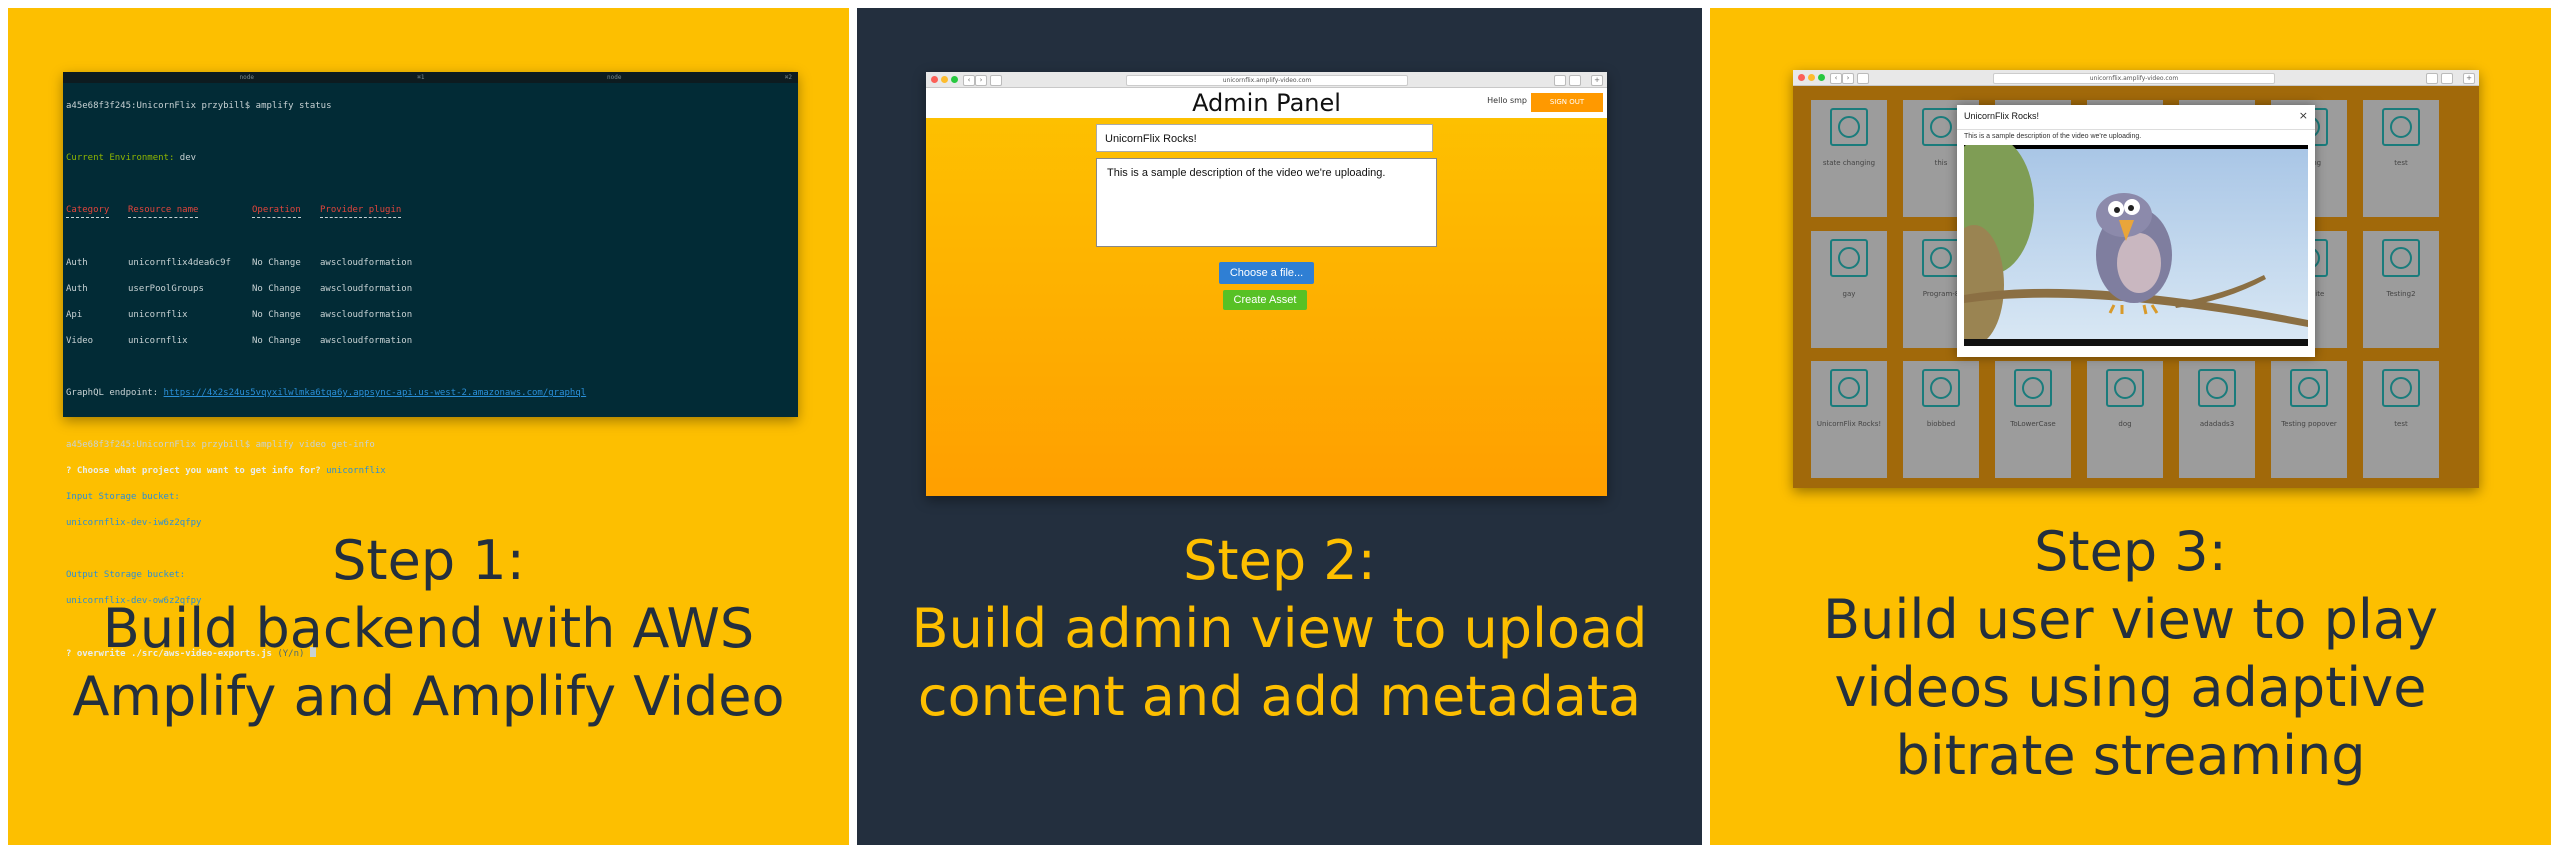 The width and height of the screenshot is (2559, 853). Describe the element at coordinates (1279, 560) in the screenshot. I see `step2-heading: Step 2:` at that location.